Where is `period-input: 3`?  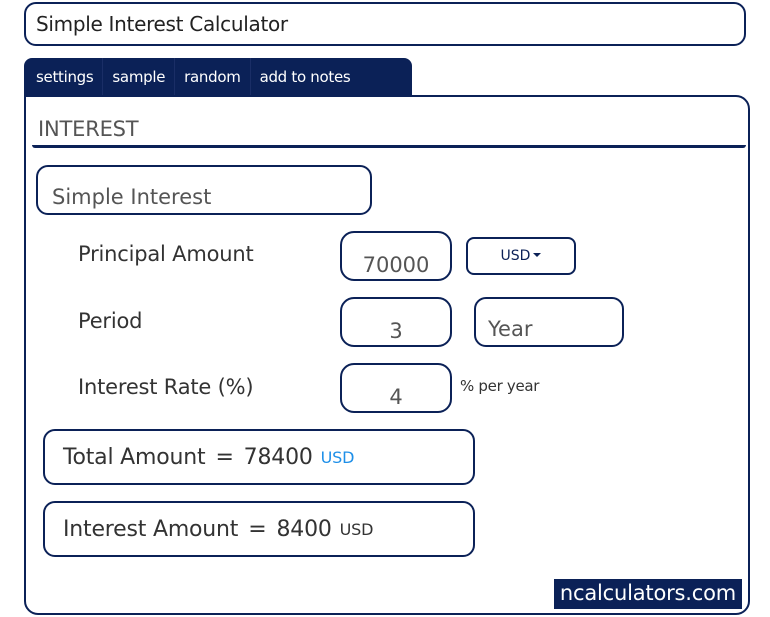 period-input: 3 is located at coordinates (396, 322).